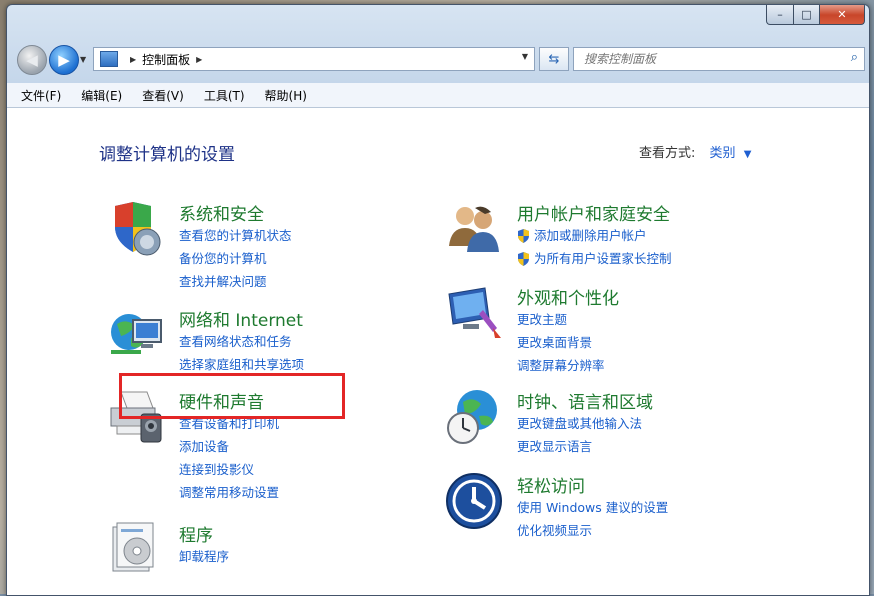  What do you see at coordinates (235, 281) in the screenshot?
I see `link-troubleshoot: 查找并解决问题` at bounding box center [235, 281].